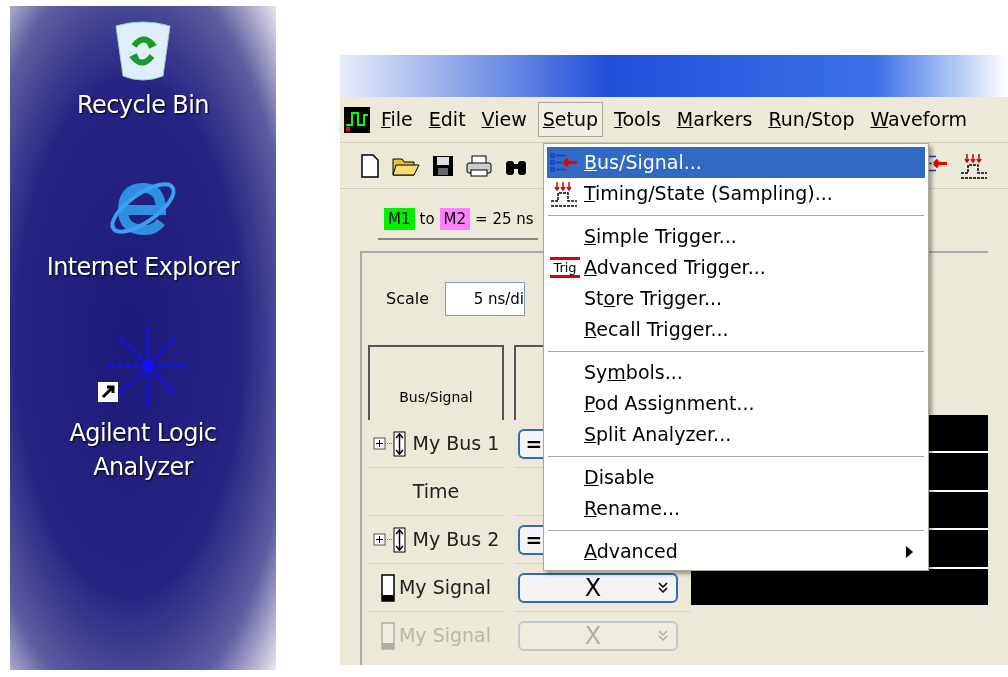 This screenshot has width=1008, height=677. Describe the element at coordinates (456, 539) in the screenshot. I see `bus-signal-name: My Bus 2` at that location.